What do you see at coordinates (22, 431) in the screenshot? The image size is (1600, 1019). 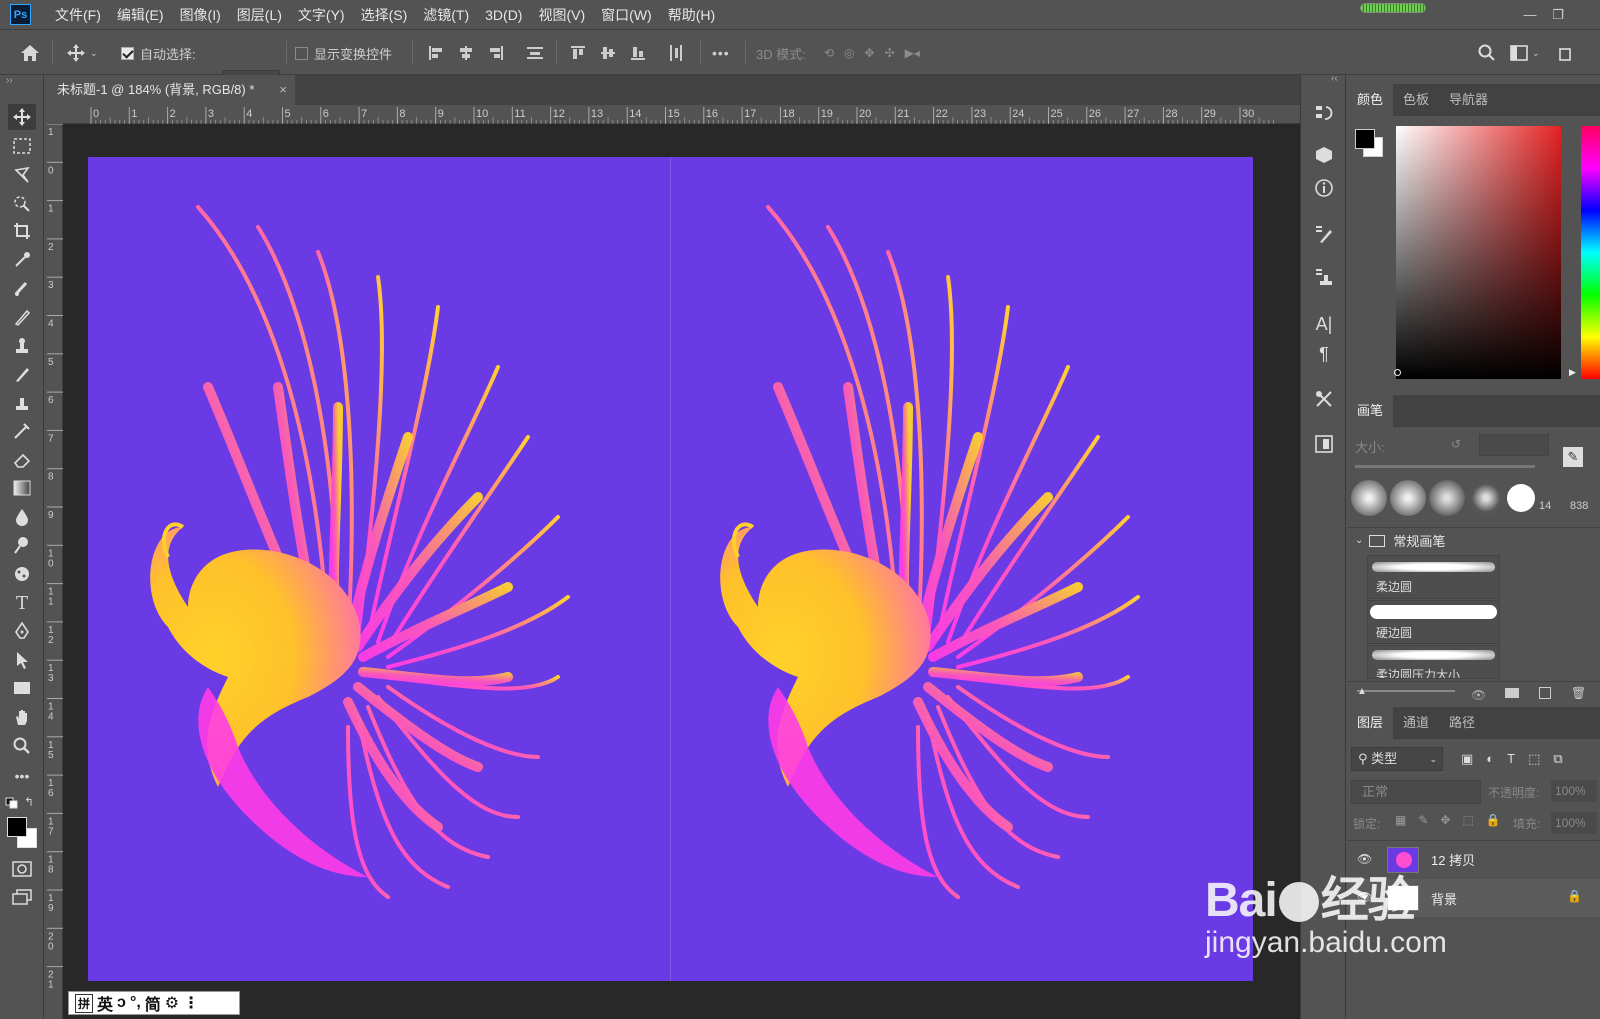 I see `art-history-brush-icon` at bounding box center [22, 431].